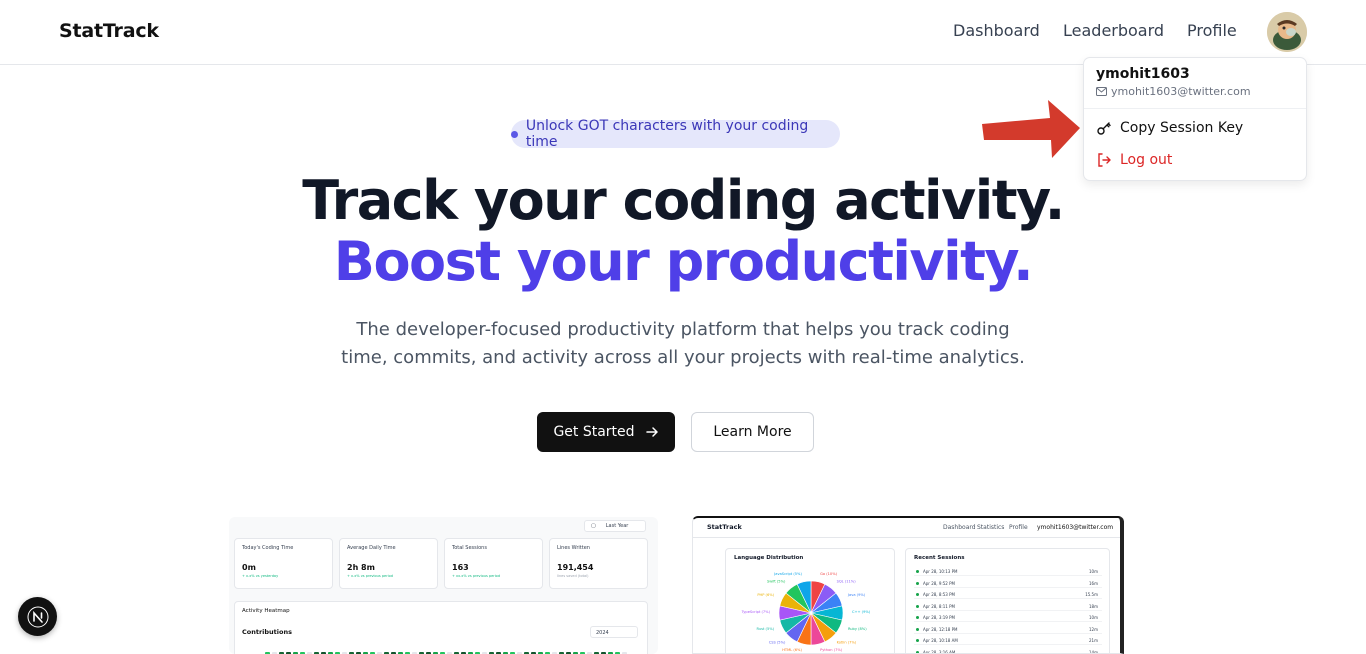 This screenshot has height=654, width=1366. I want to click on preview-range-select: ▢ Last Year, so click(615, 526).